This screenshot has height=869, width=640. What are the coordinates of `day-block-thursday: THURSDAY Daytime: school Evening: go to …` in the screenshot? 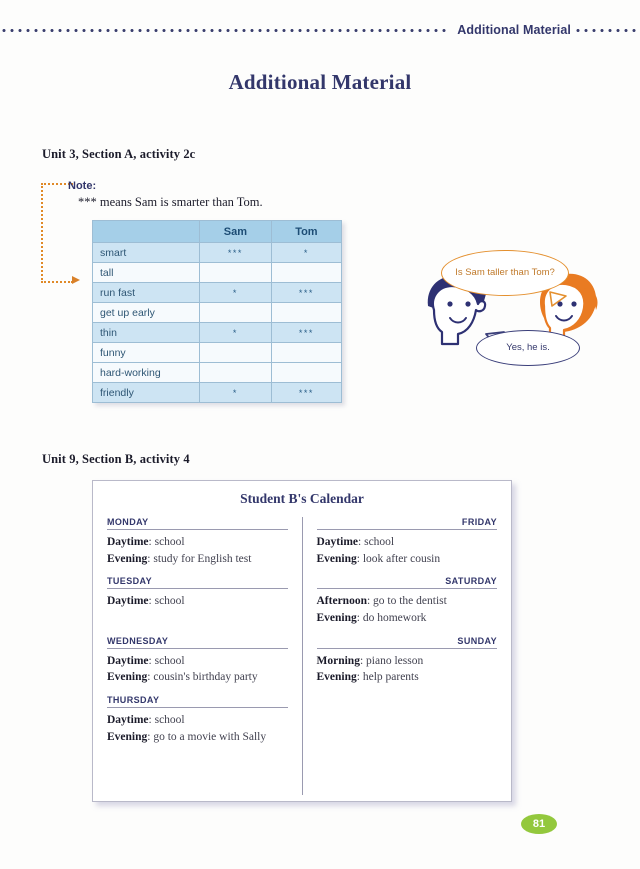 It's located at (197, 720).